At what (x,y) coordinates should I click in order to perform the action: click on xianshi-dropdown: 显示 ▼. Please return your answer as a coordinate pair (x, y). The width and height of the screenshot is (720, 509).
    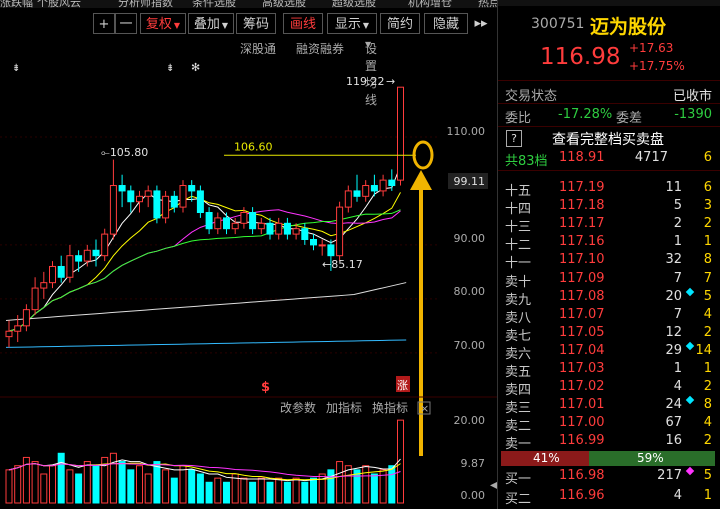
    Looking at the image, I should click on (352, 23).